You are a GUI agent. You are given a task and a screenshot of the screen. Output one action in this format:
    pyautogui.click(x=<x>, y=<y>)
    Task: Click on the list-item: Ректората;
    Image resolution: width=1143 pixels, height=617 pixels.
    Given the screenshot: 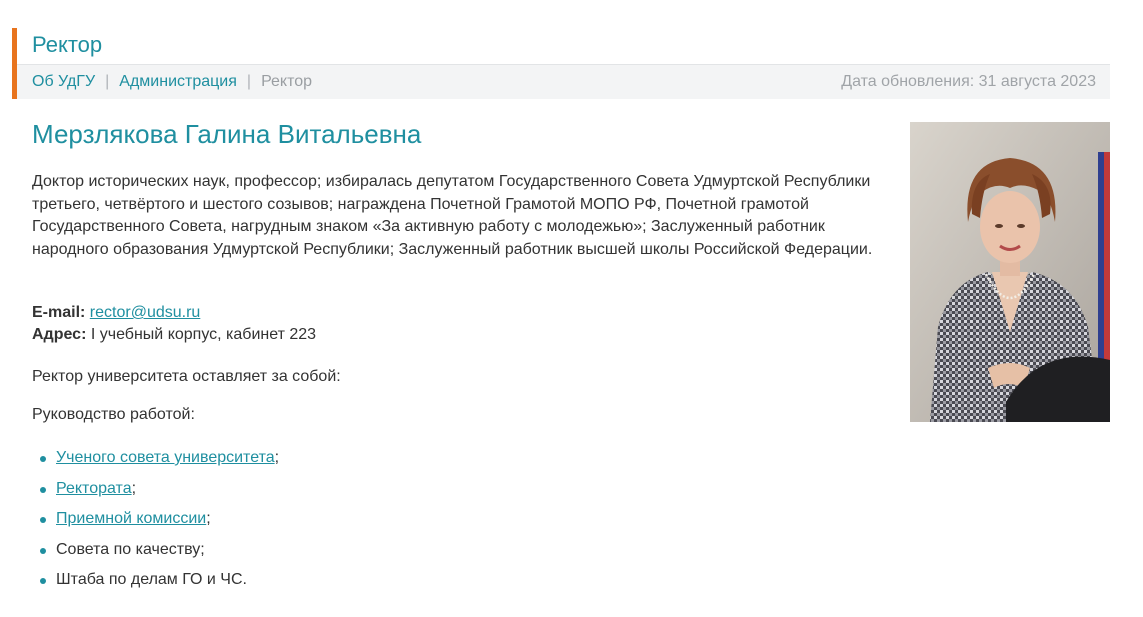 What is the action you would take?
    pyautogui.click(x=158, y=492)
    